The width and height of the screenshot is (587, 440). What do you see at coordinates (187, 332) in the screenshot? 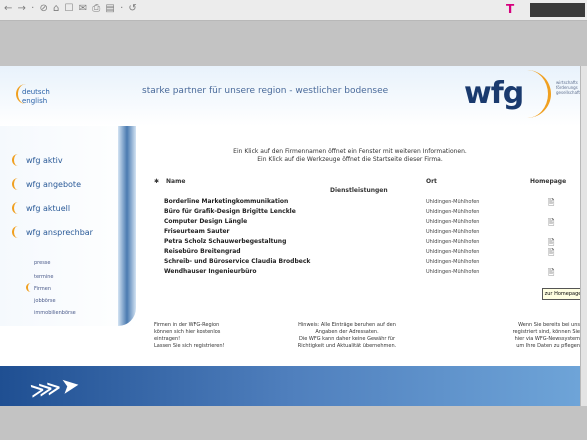
I see `footer-line: können sich hier kostenlos` at bounding box center [187, 332].